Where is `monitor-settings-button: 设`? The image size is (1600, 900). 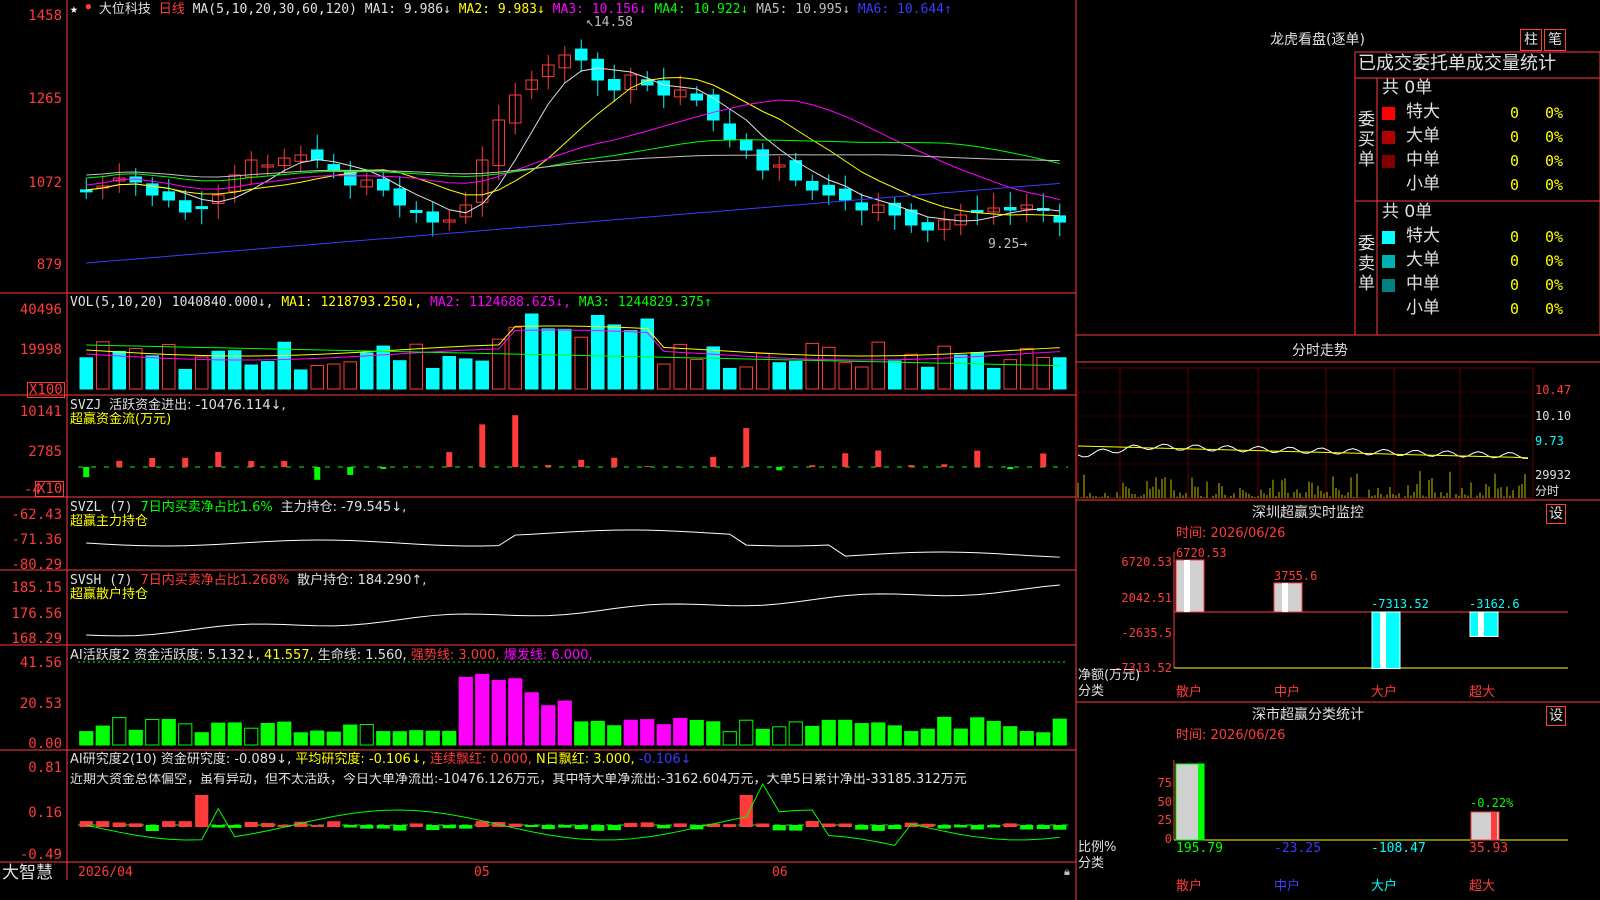
monitor-settings-button: 设 is located at coordinates (1556, 514).